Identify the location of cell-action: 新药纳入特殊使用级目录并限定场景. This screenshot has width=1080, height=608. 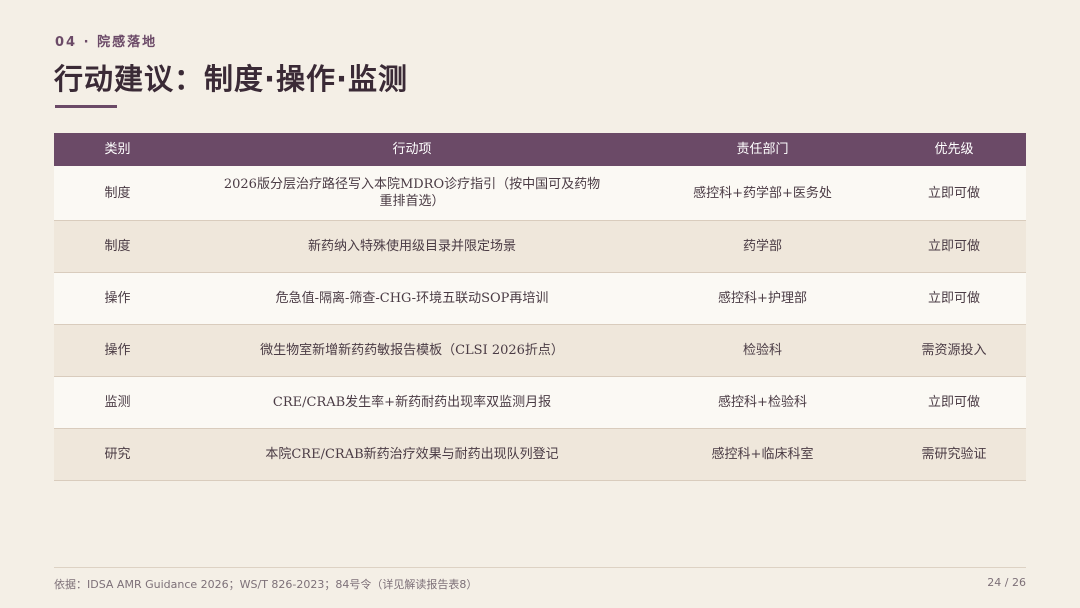
(411, 246).